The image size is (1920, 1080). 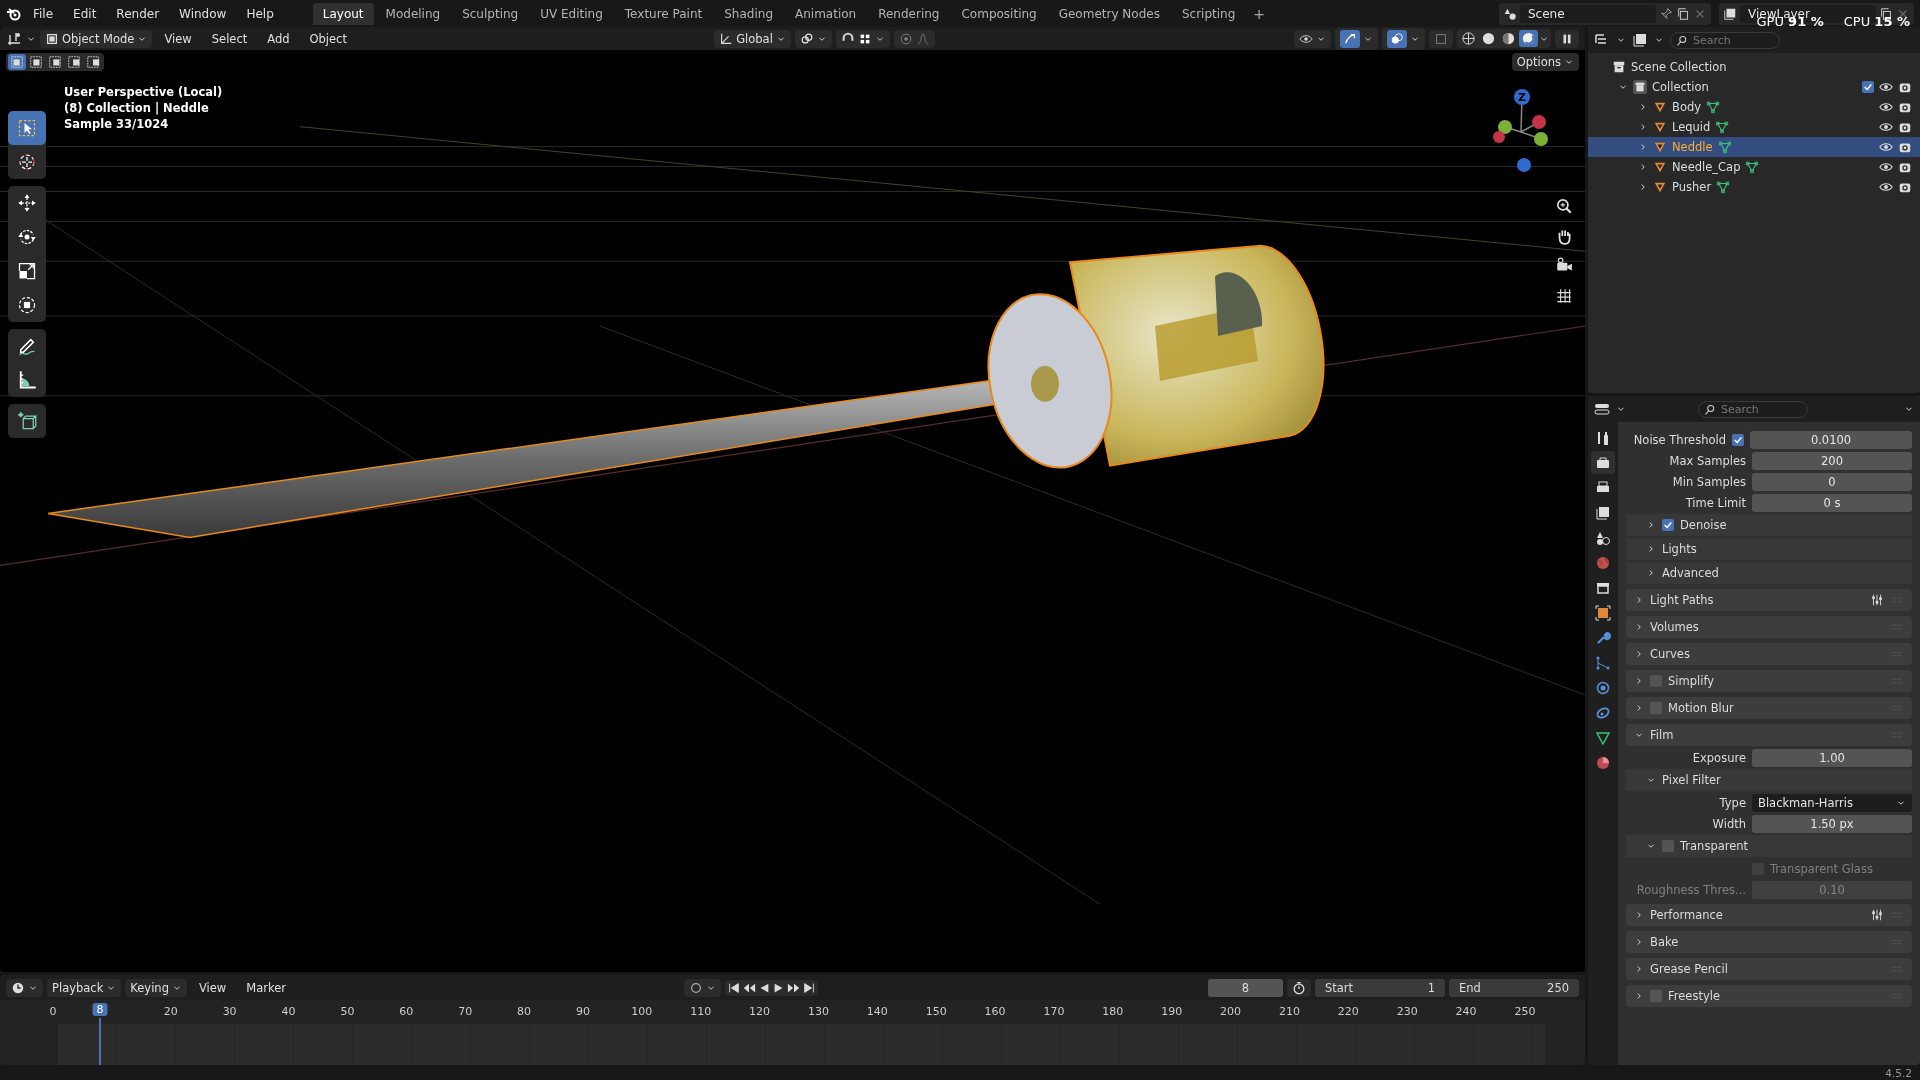 I want to click on zoom-icon, so click(x=1564, y=206).